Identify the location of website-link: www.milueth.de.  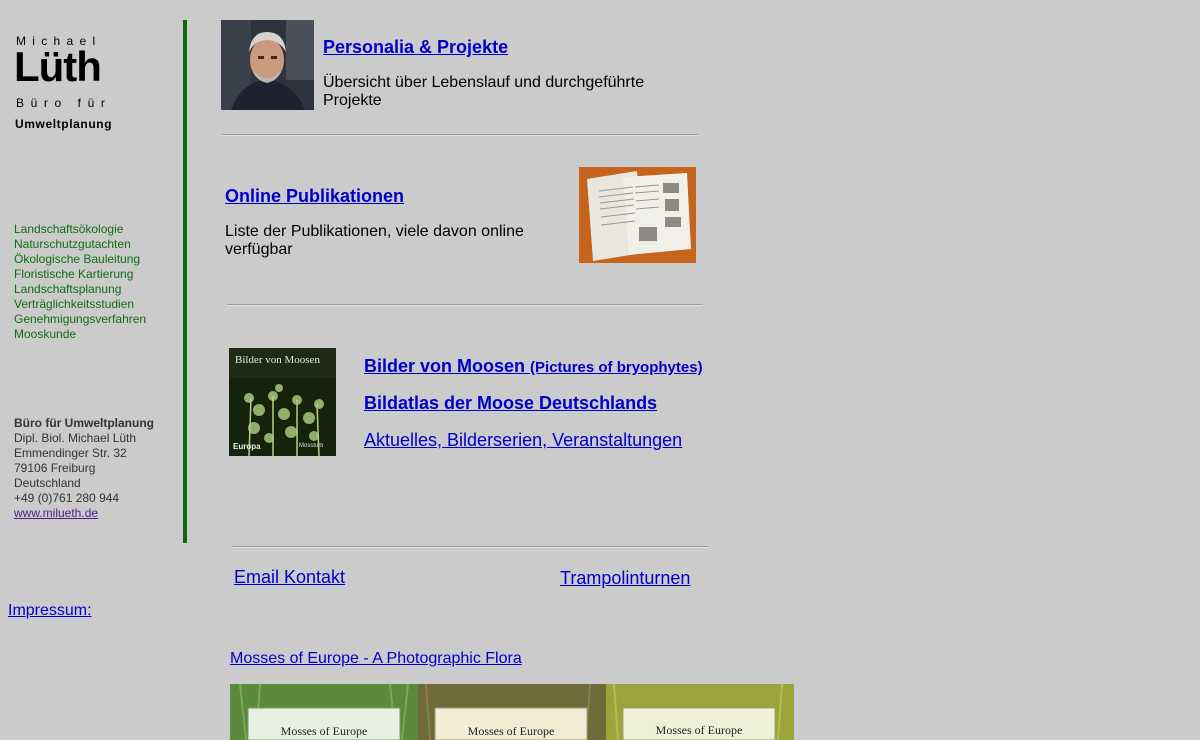
(56, 513).